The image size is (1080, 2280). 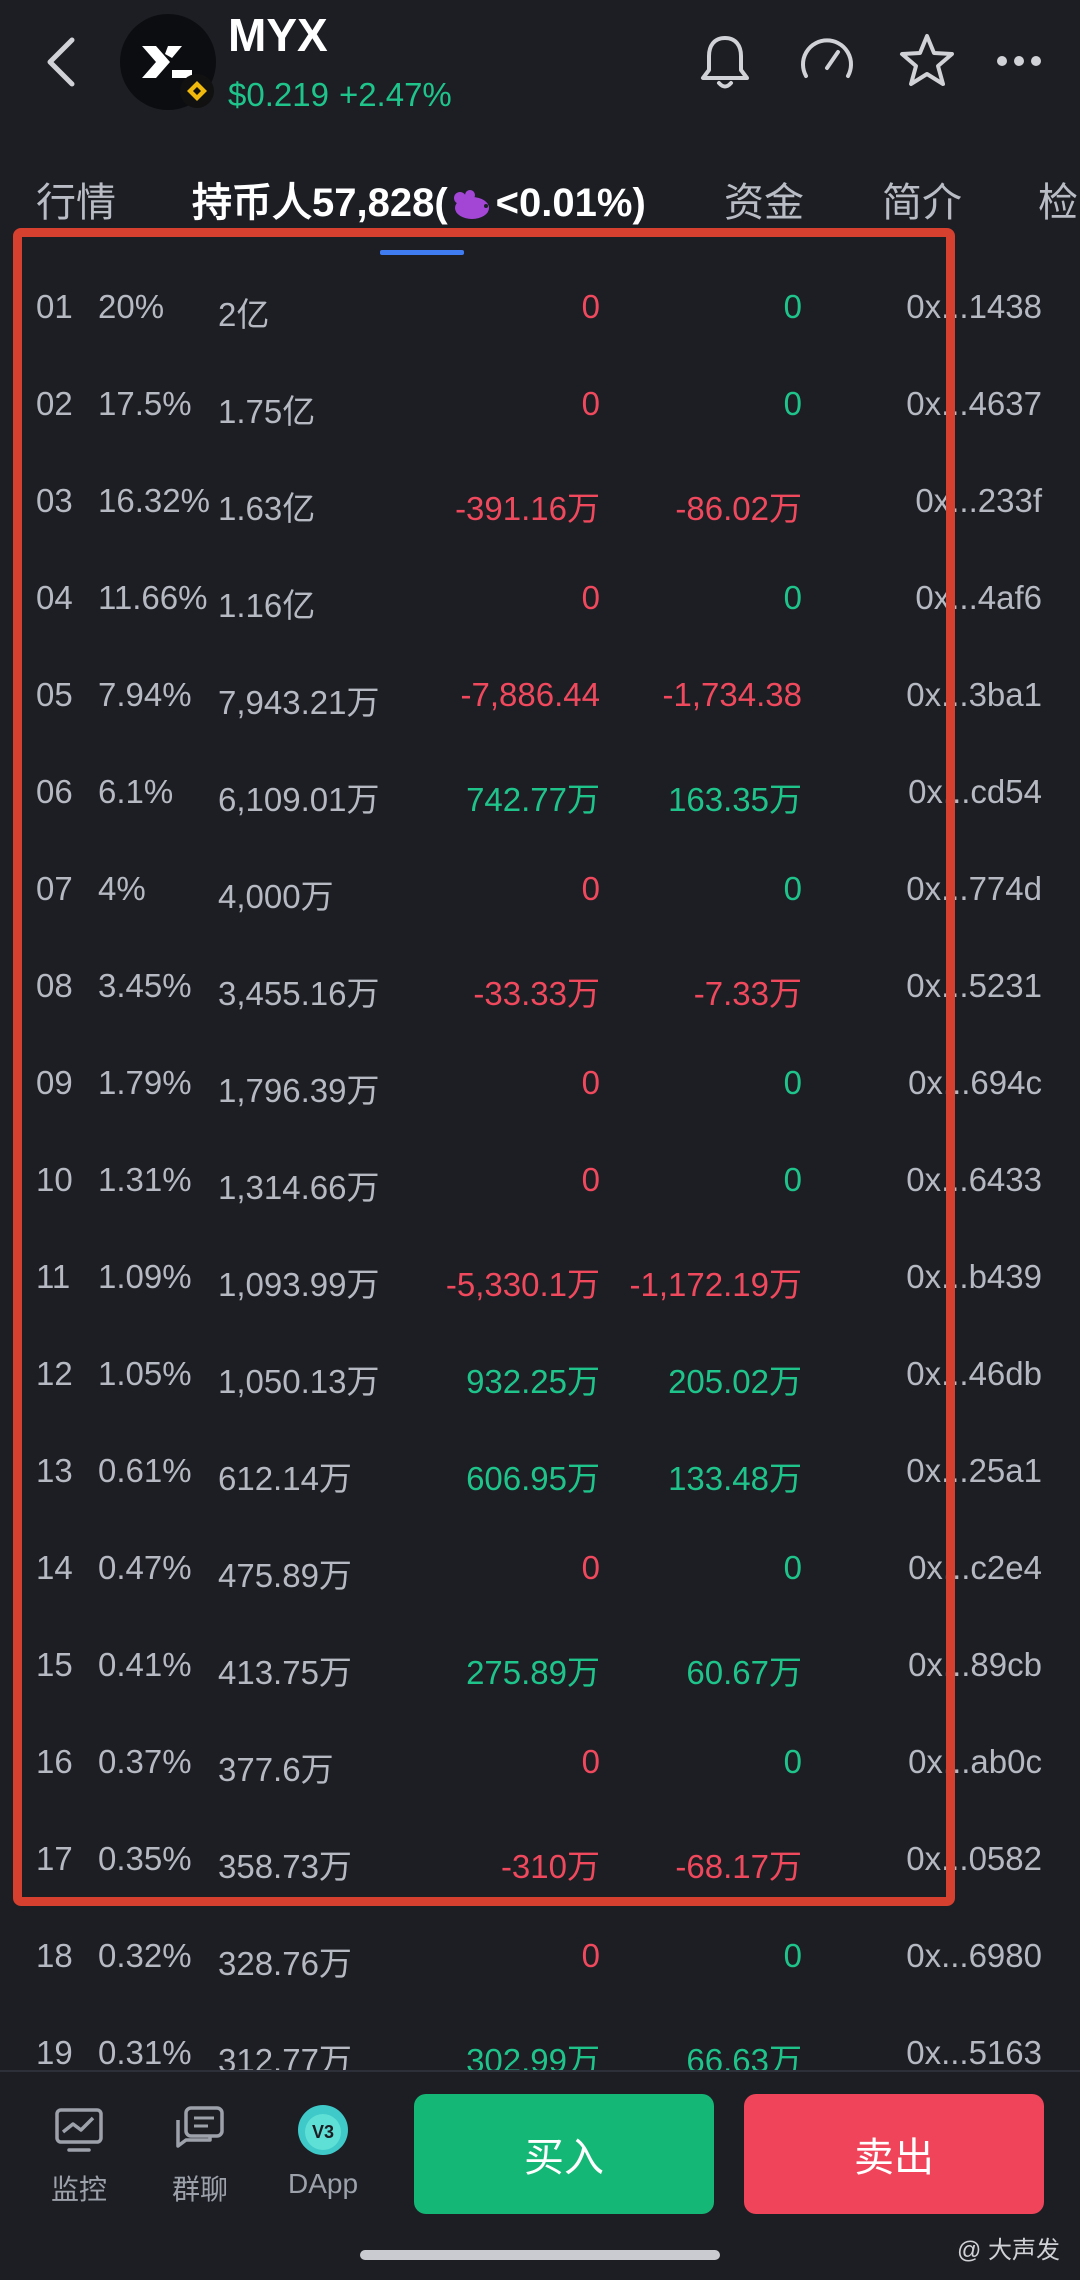 I want to click on holder-percent: 11.66%, so click(x=153, y=597).